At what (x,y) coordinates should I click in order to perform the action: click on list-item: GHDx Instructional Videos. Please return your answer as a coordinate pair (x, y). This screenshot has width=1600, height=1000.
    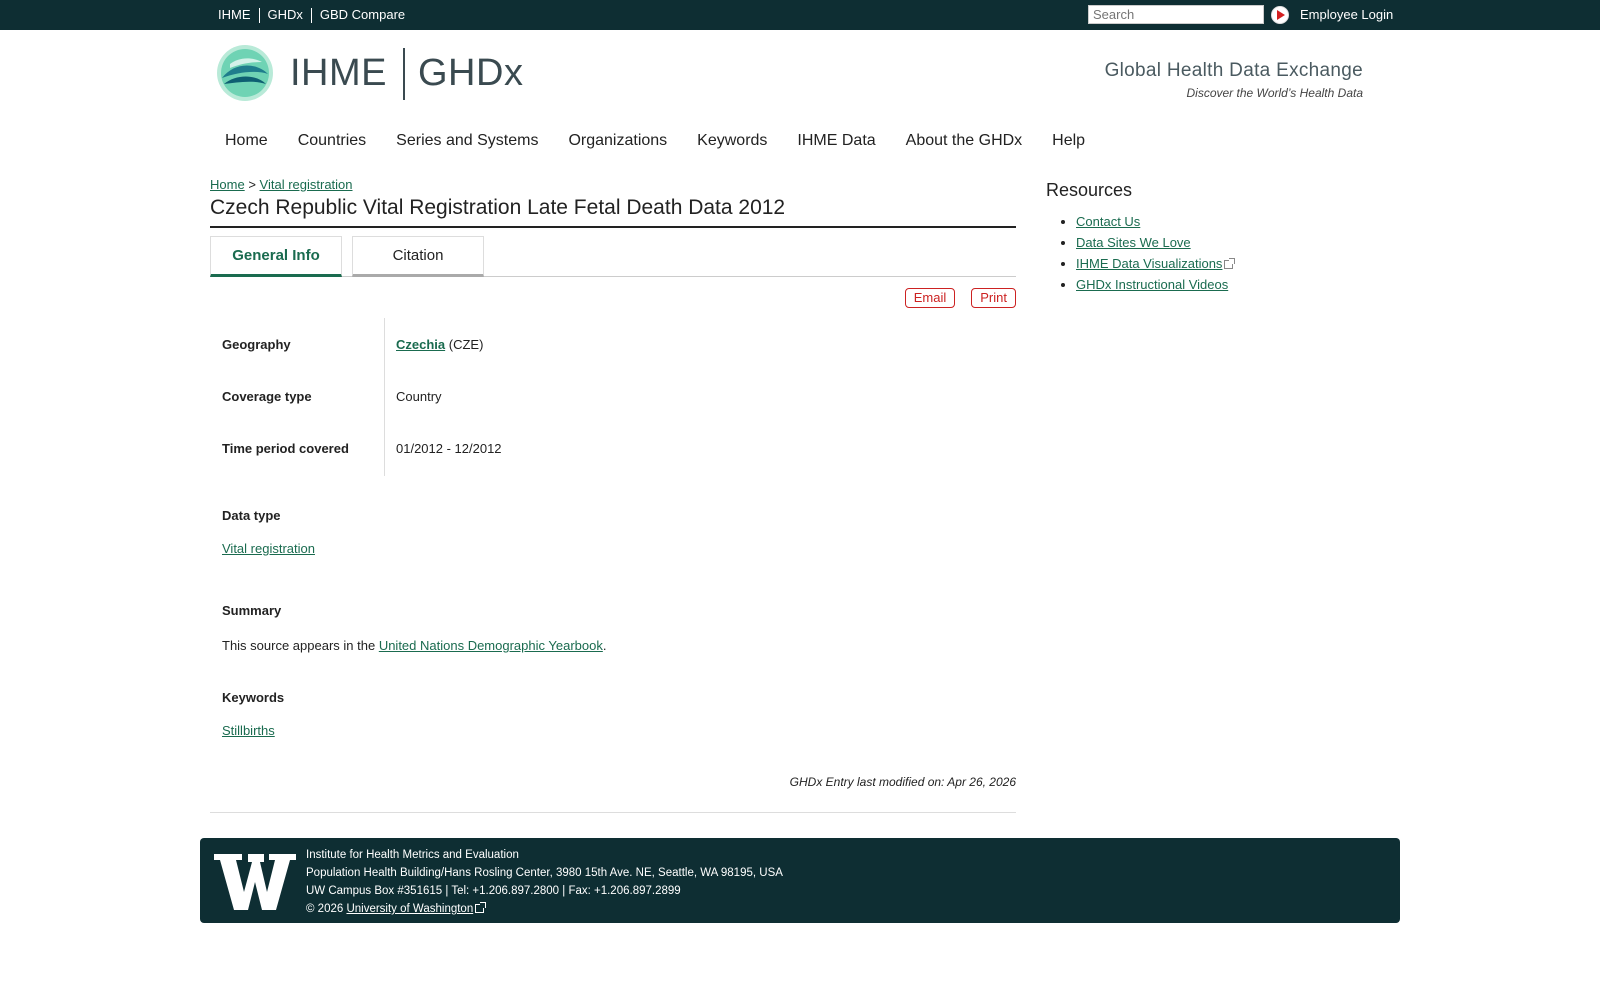
    Looking at the image, I should click on (1154, 284).